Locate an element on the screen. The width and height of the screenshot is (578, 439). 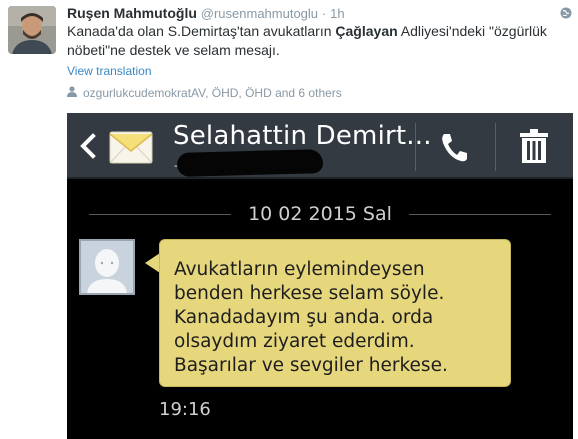
tweet-text-bold: Çağlayan is located at coordinates (366, 31).